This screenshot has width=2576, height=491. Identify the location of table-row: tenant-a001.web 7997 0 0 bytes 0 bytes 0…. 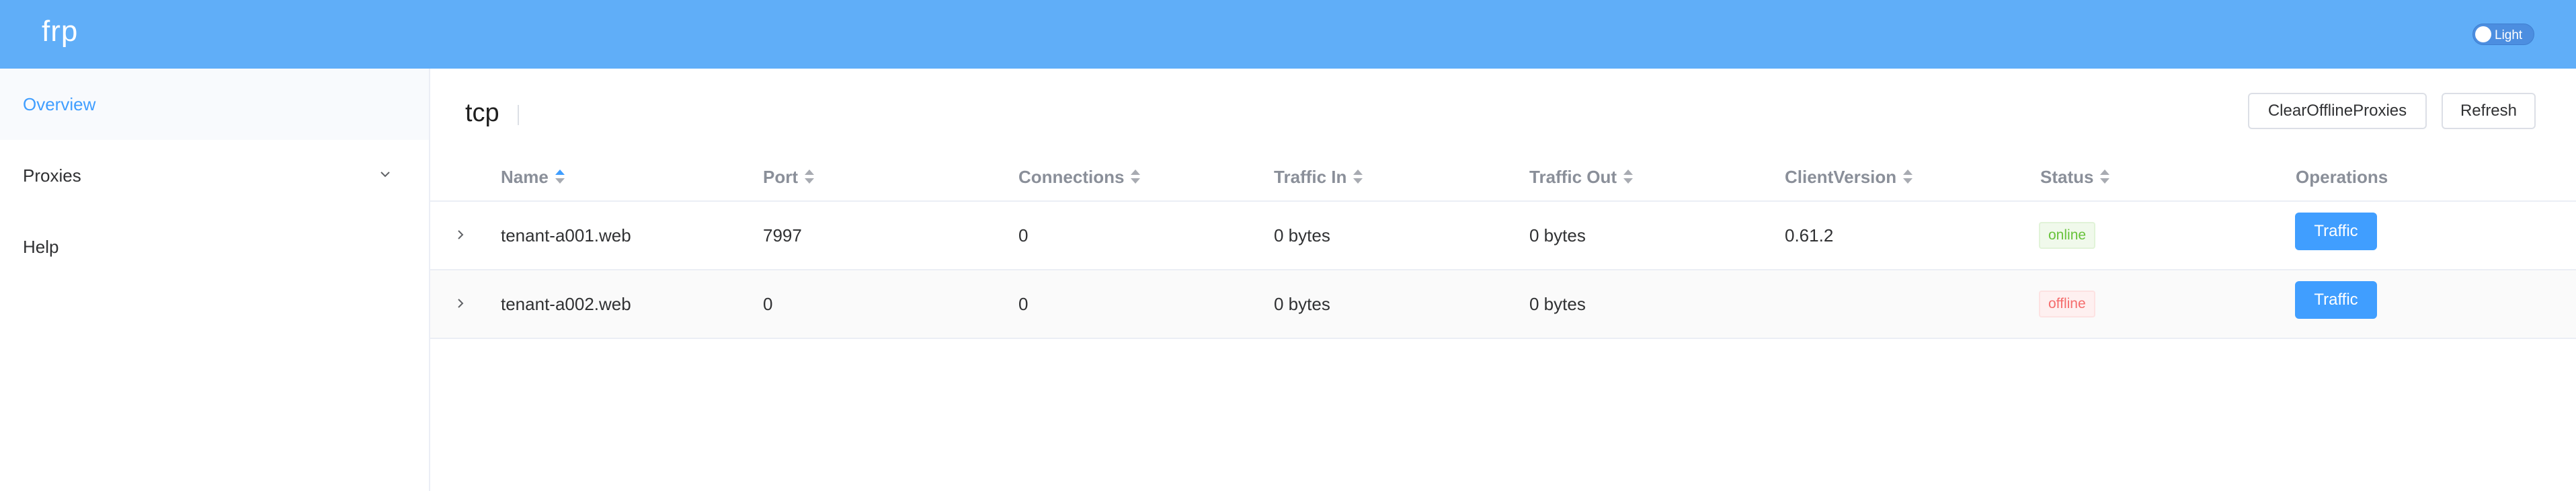
(1503, 236).